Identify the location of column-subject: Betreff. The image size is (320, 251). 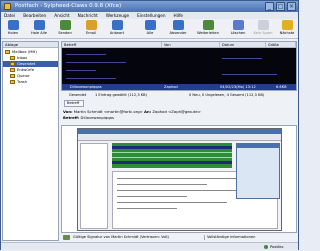
(112, 44).